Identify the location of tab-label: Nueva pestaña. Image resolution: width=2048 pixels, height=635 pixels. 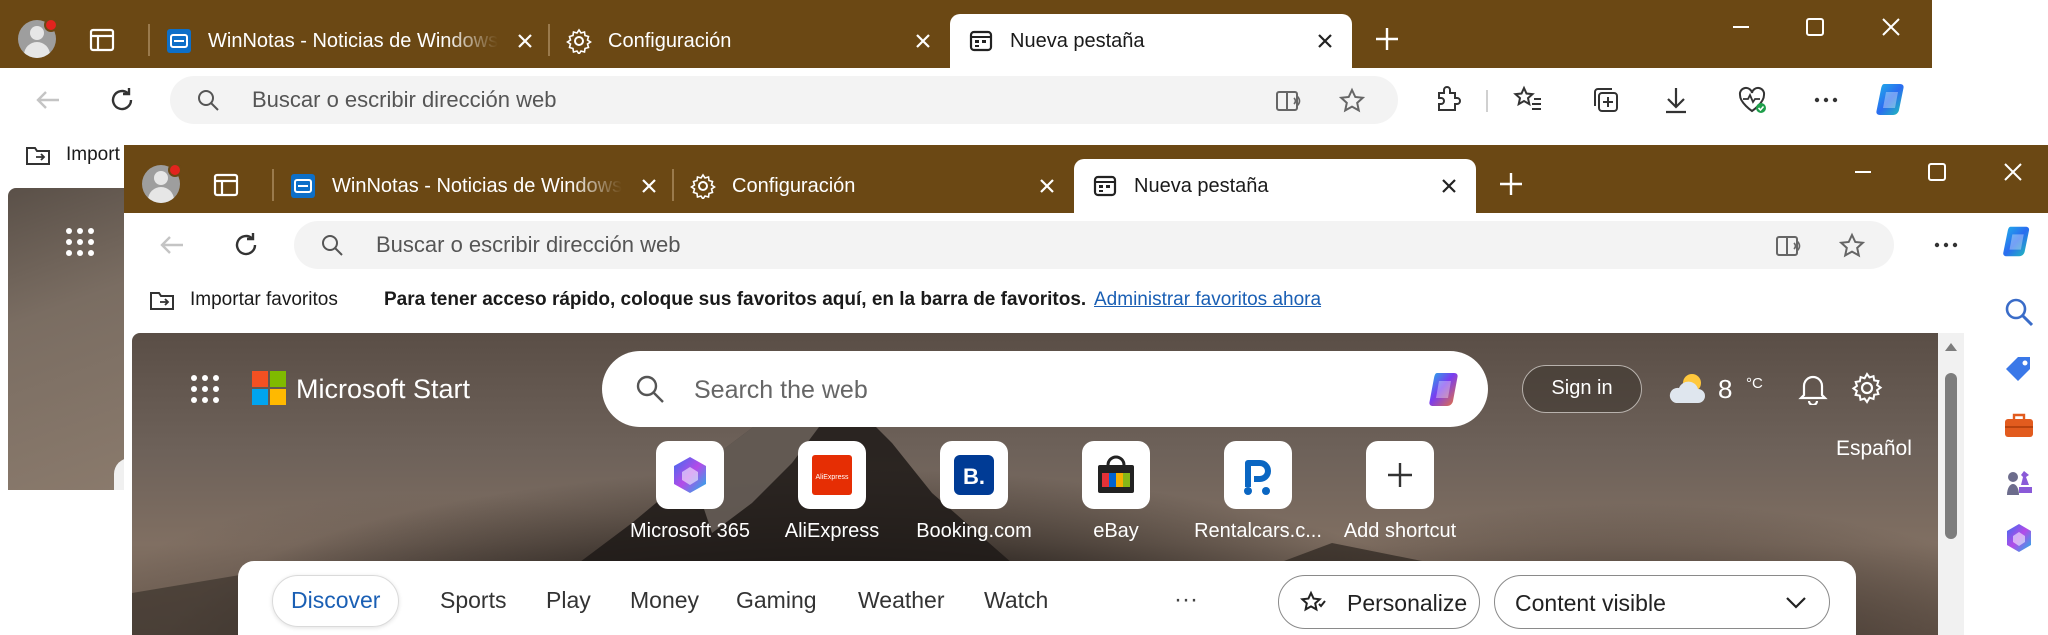
(1077, 41).